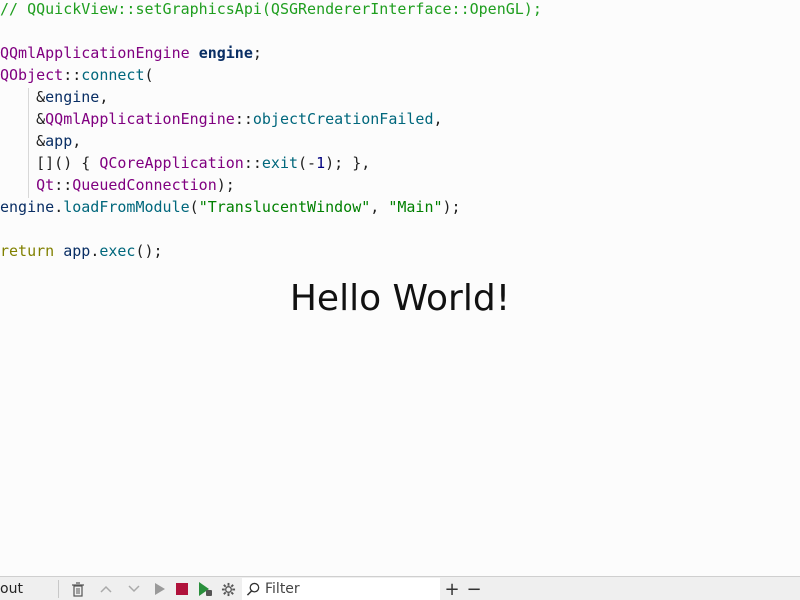  Describe the element at coordinates (134, 589) in the screenshot. I see `chevron-down-icon` at that location.